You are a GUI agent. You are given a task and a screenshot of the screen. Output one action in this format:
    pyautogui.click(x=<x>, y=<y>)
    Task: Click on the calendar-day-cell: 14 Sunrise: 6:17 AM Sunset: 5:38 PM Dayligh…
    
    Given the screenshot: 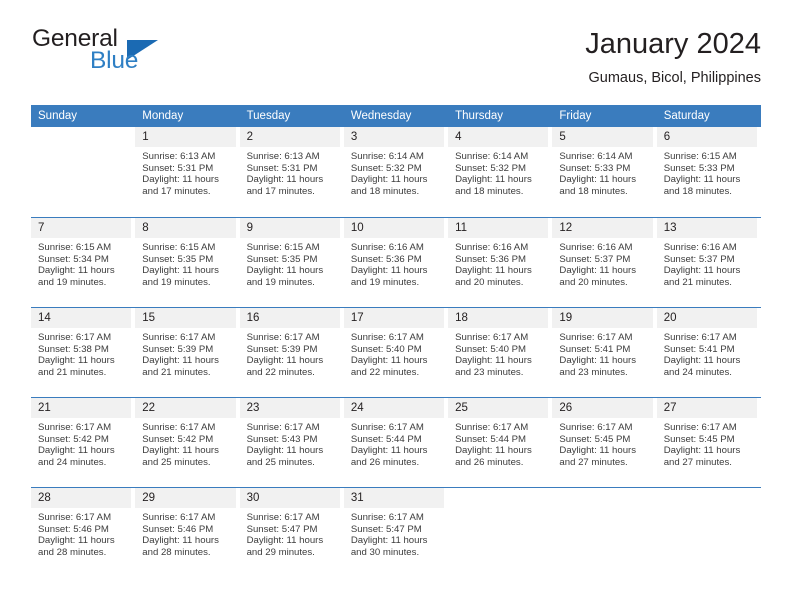 What is the action you would take?
    pyautogui.click(x=83, y=352)
    